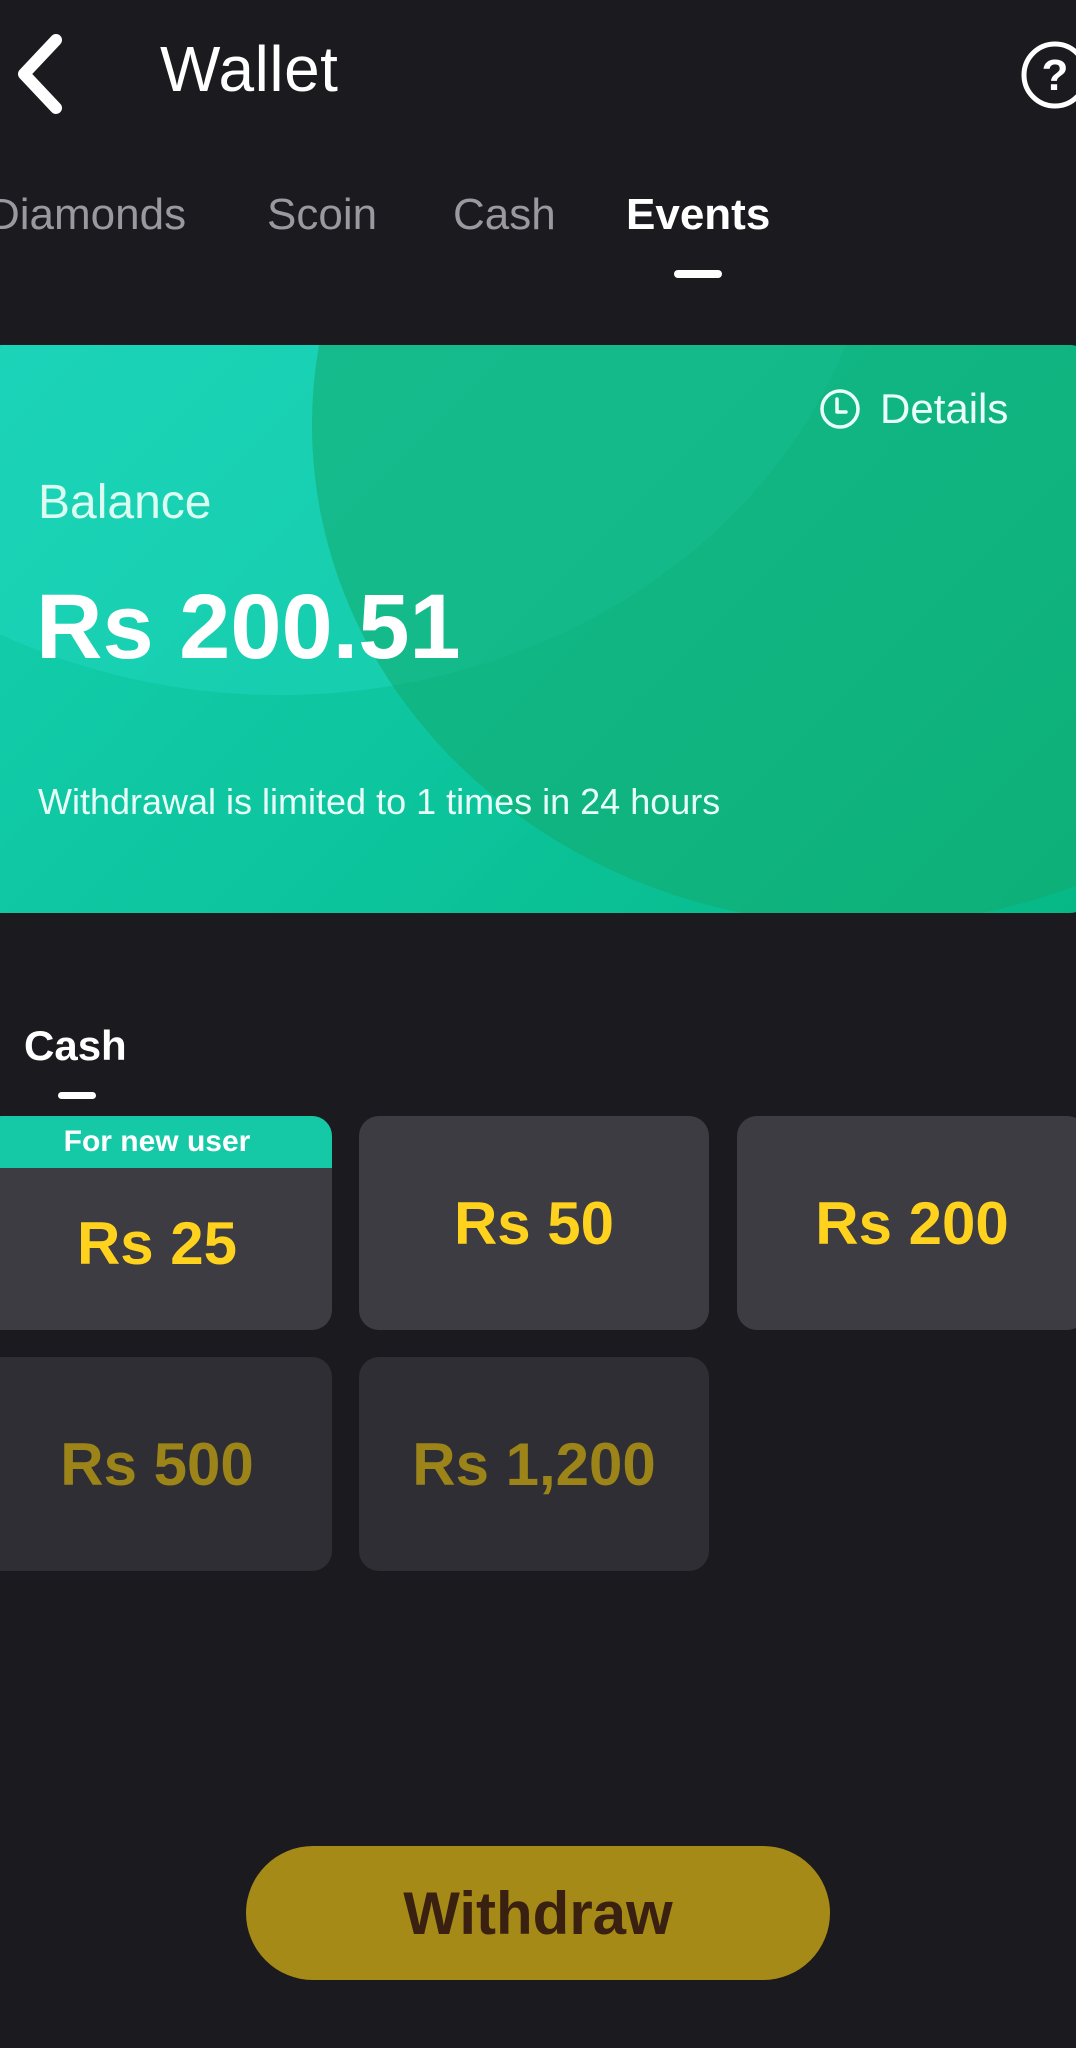 Image resolution: width=1076 pixels, height=2048 pixels. Describe the element at coordinates (157, 1243) in the screenshot. I see `cash-option-amount: Rs 25` at that location.